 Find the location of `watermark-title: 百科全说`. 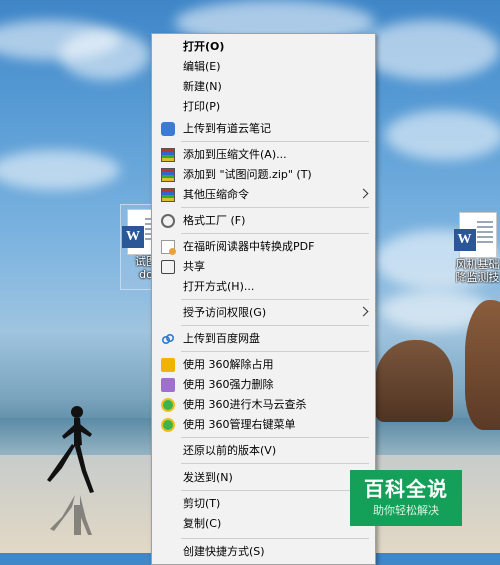

watermark-title: 百科全说 is located at coordinates (406, 489).